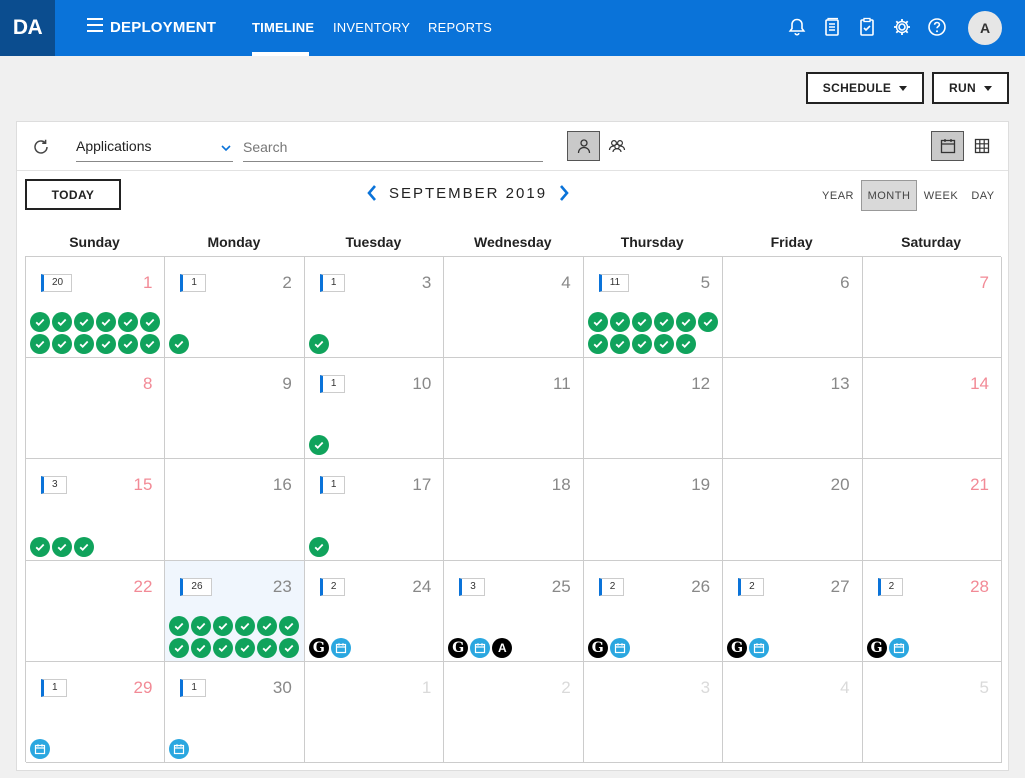 The image size is (1025, 778). What do you see at coordinates (96, 308) in the screenshot?
I see `day-cell: 20 1` at bounding box center [96, 308].